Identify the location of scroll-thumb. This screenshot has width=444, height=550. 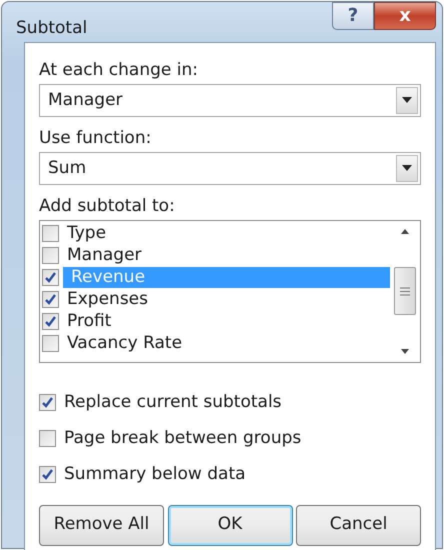
(405, 291).